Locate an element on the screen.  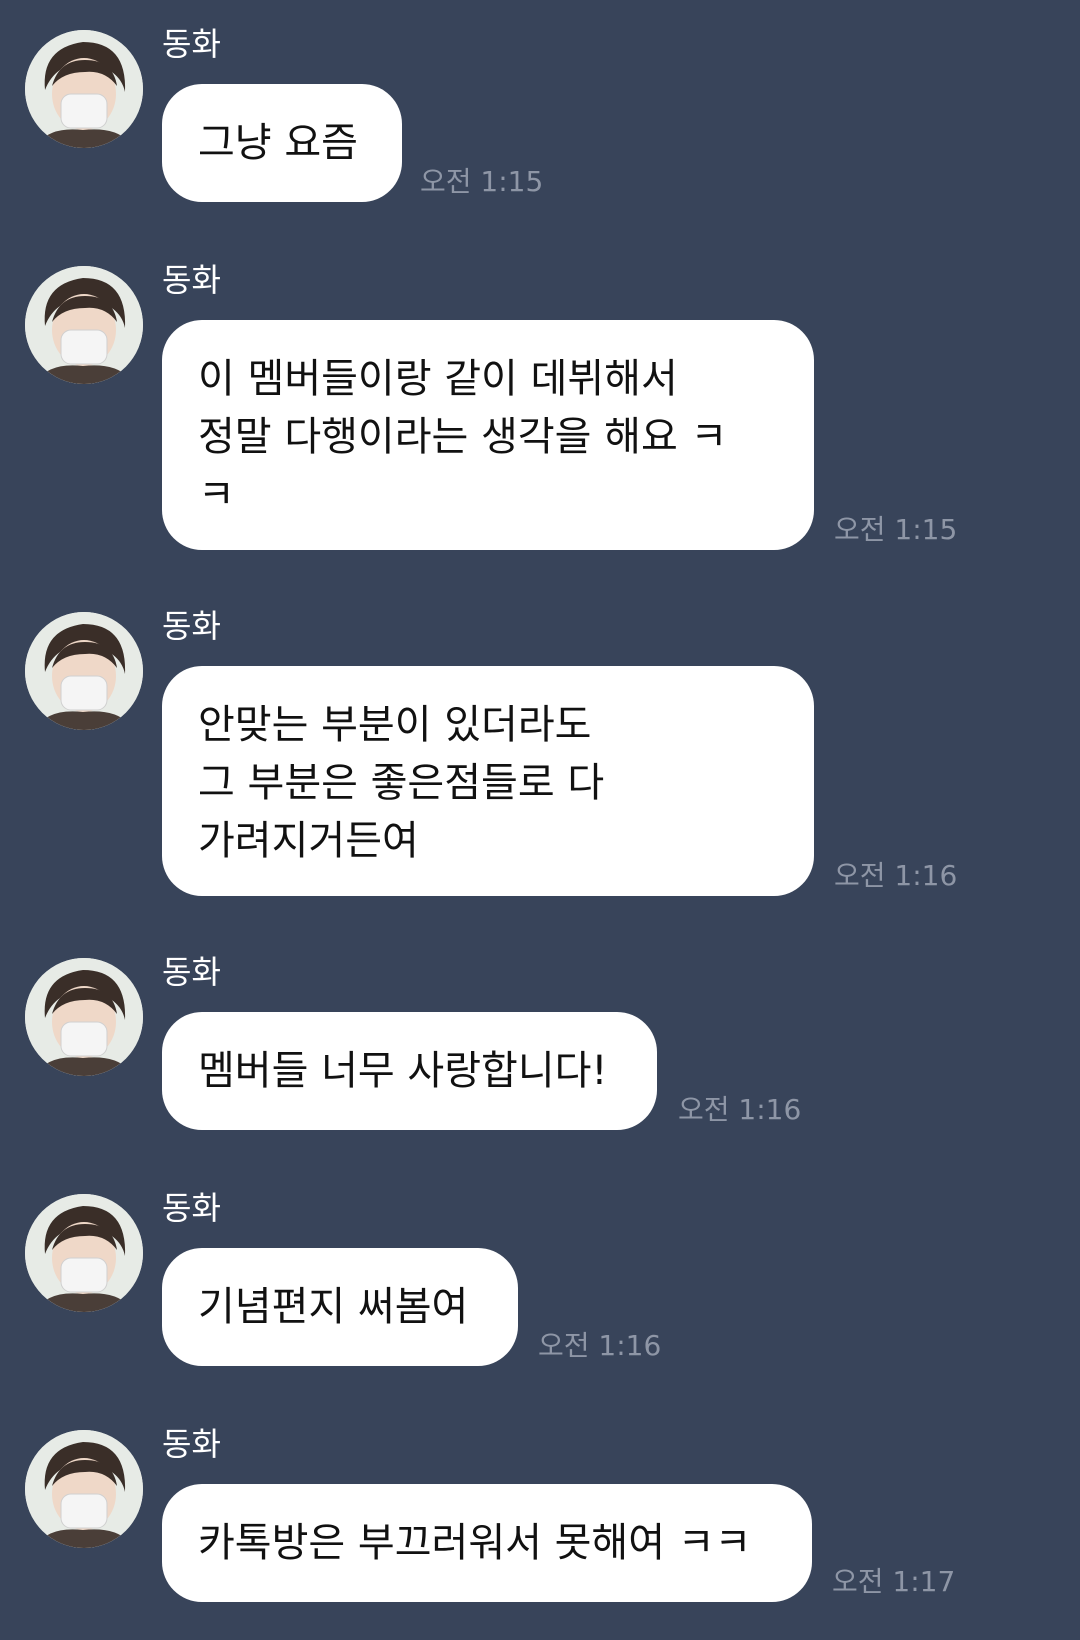
message-bubble: 그냥 요즘 is located at coordinates (282, 143).